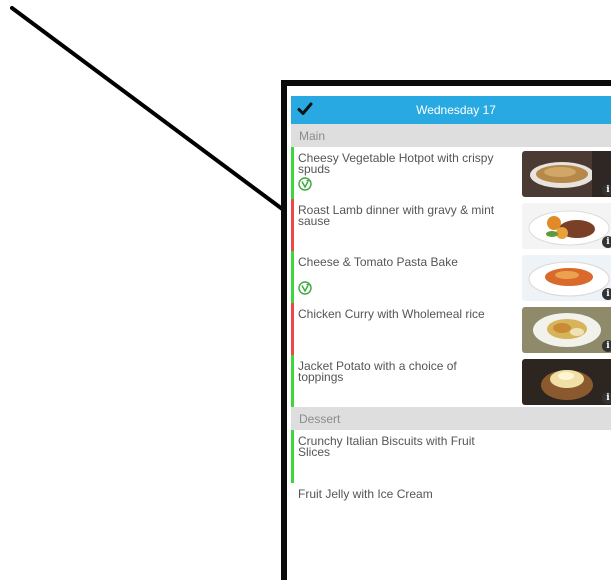 The image size is (611, 580). I want to click on menu-item-name: Cheese & Tomato Pasta Bake, so click(378, 262).